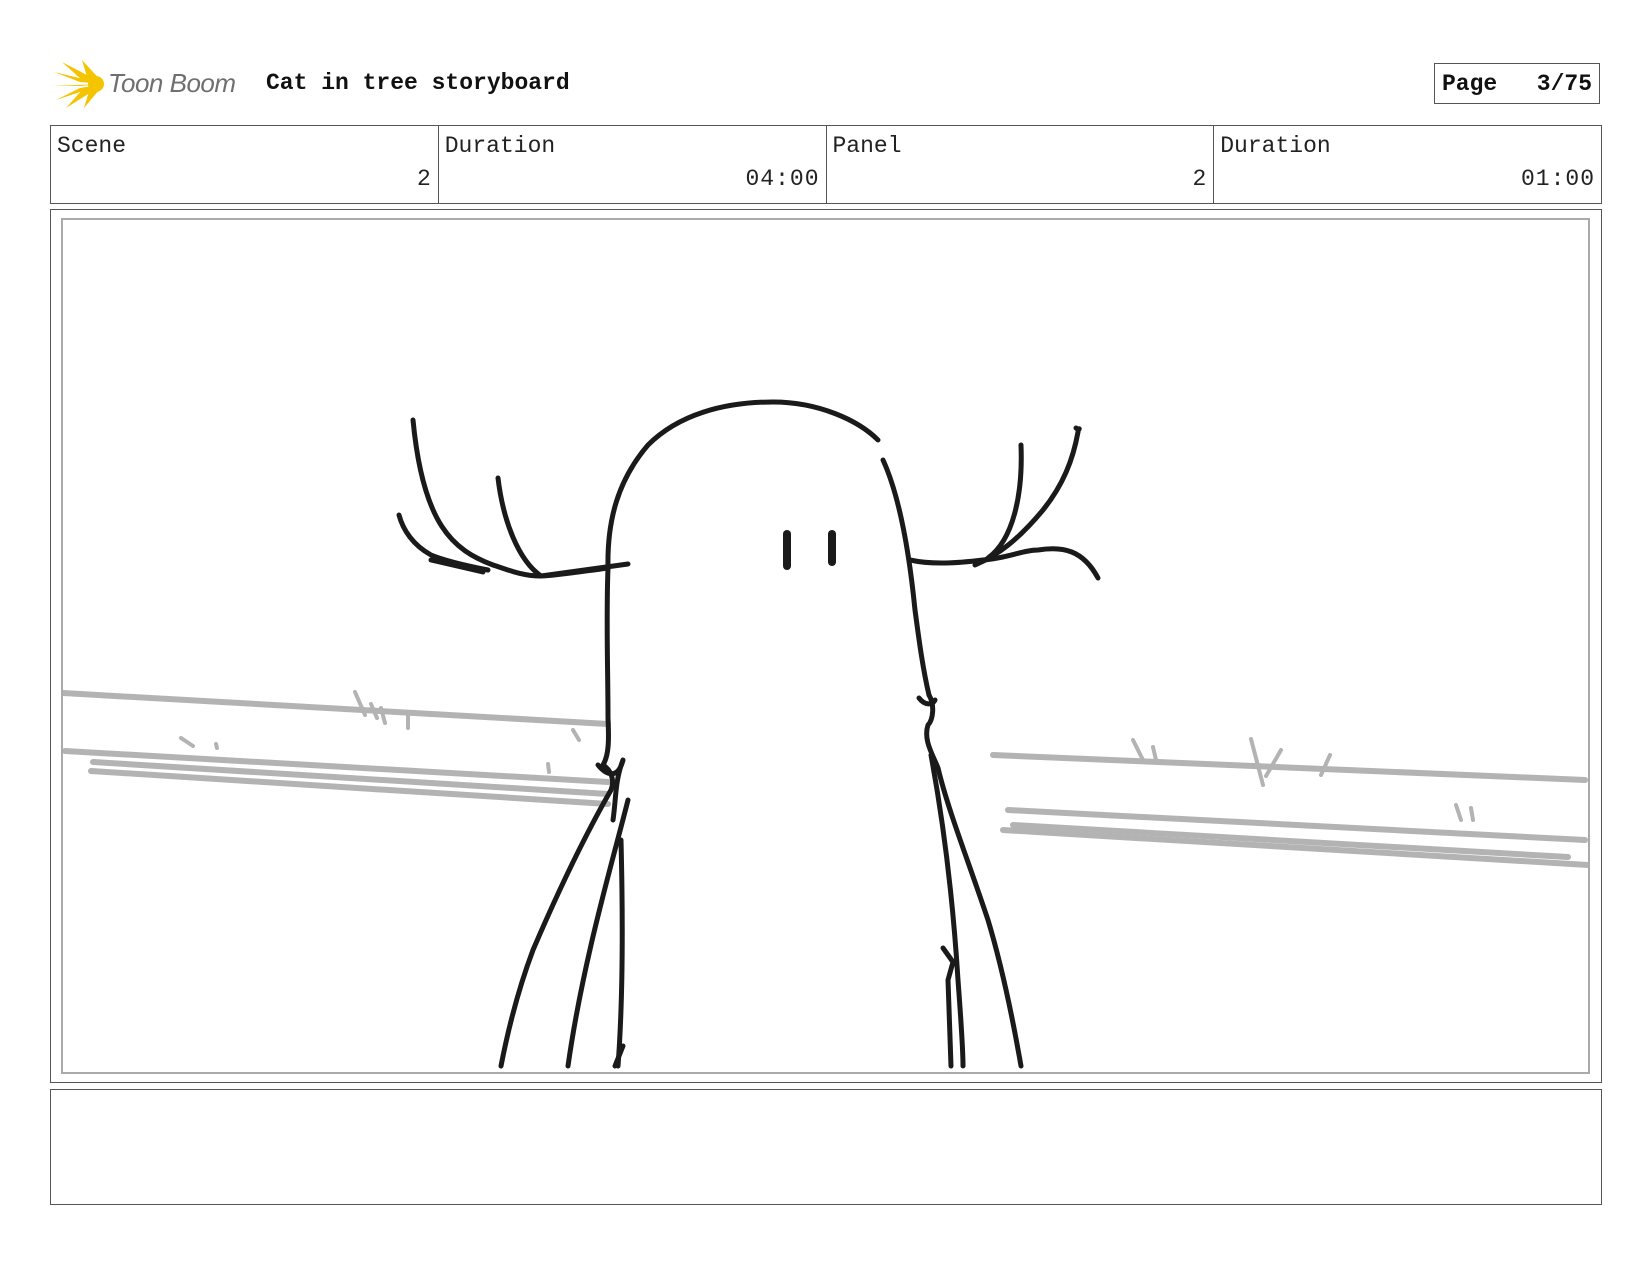 The height and width of the screenshot is (1275, 1650). What do you see at coordinates (1289, 767) in the screenshot?
I see `bg-line-upper-right` at bounding box center [1289, 767].